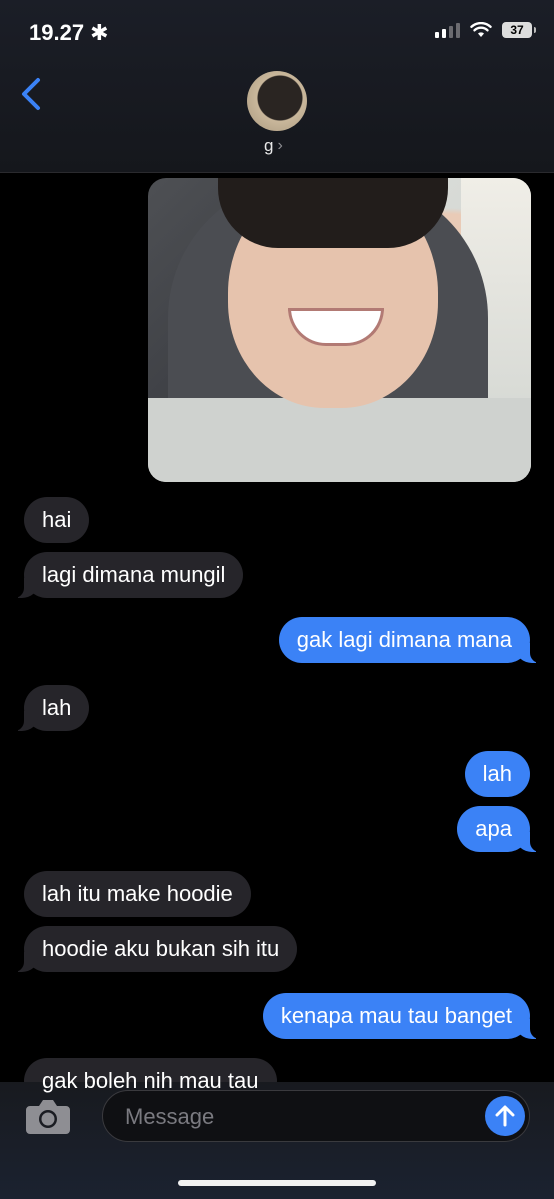 Image resolution: width=554 pixels, height=1199 pixels. Describe the element at coordinates (31, 94) in the screenshot. I see `back-chevron-icon` at that location.